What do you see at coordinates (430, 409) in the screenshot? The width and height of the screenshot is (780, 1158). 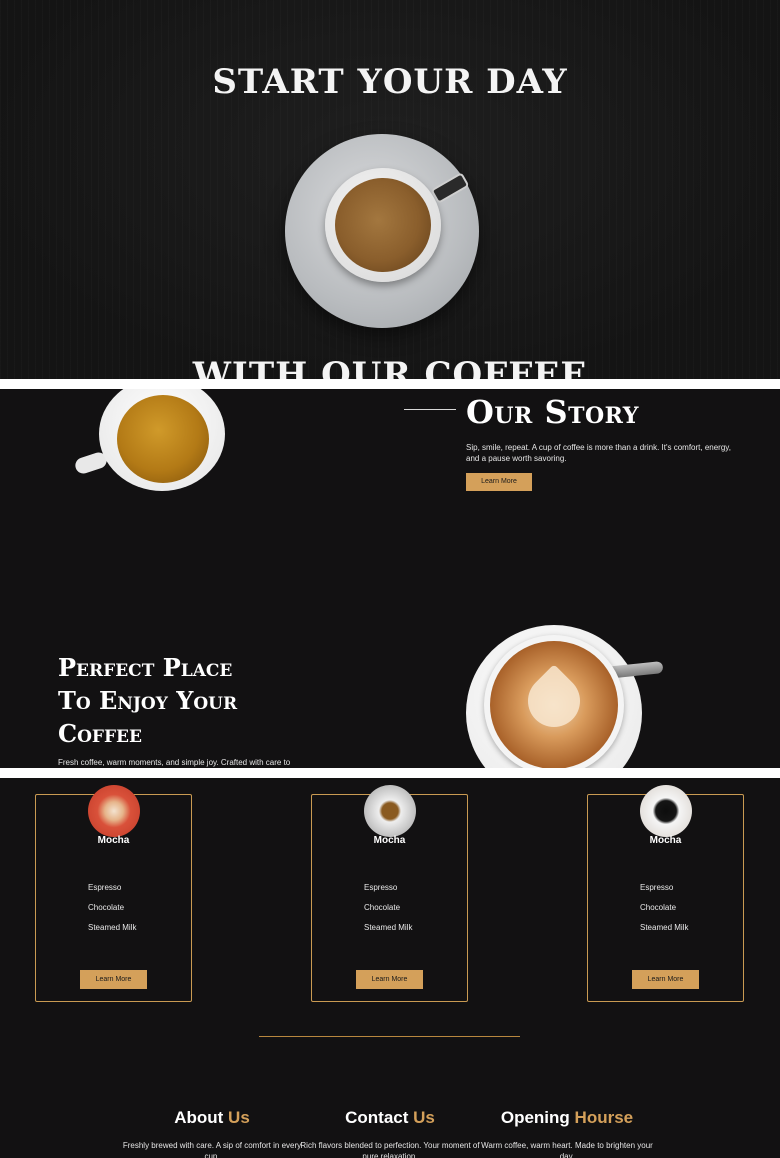 I see `story-title-line` at bounding box center [430, 409].